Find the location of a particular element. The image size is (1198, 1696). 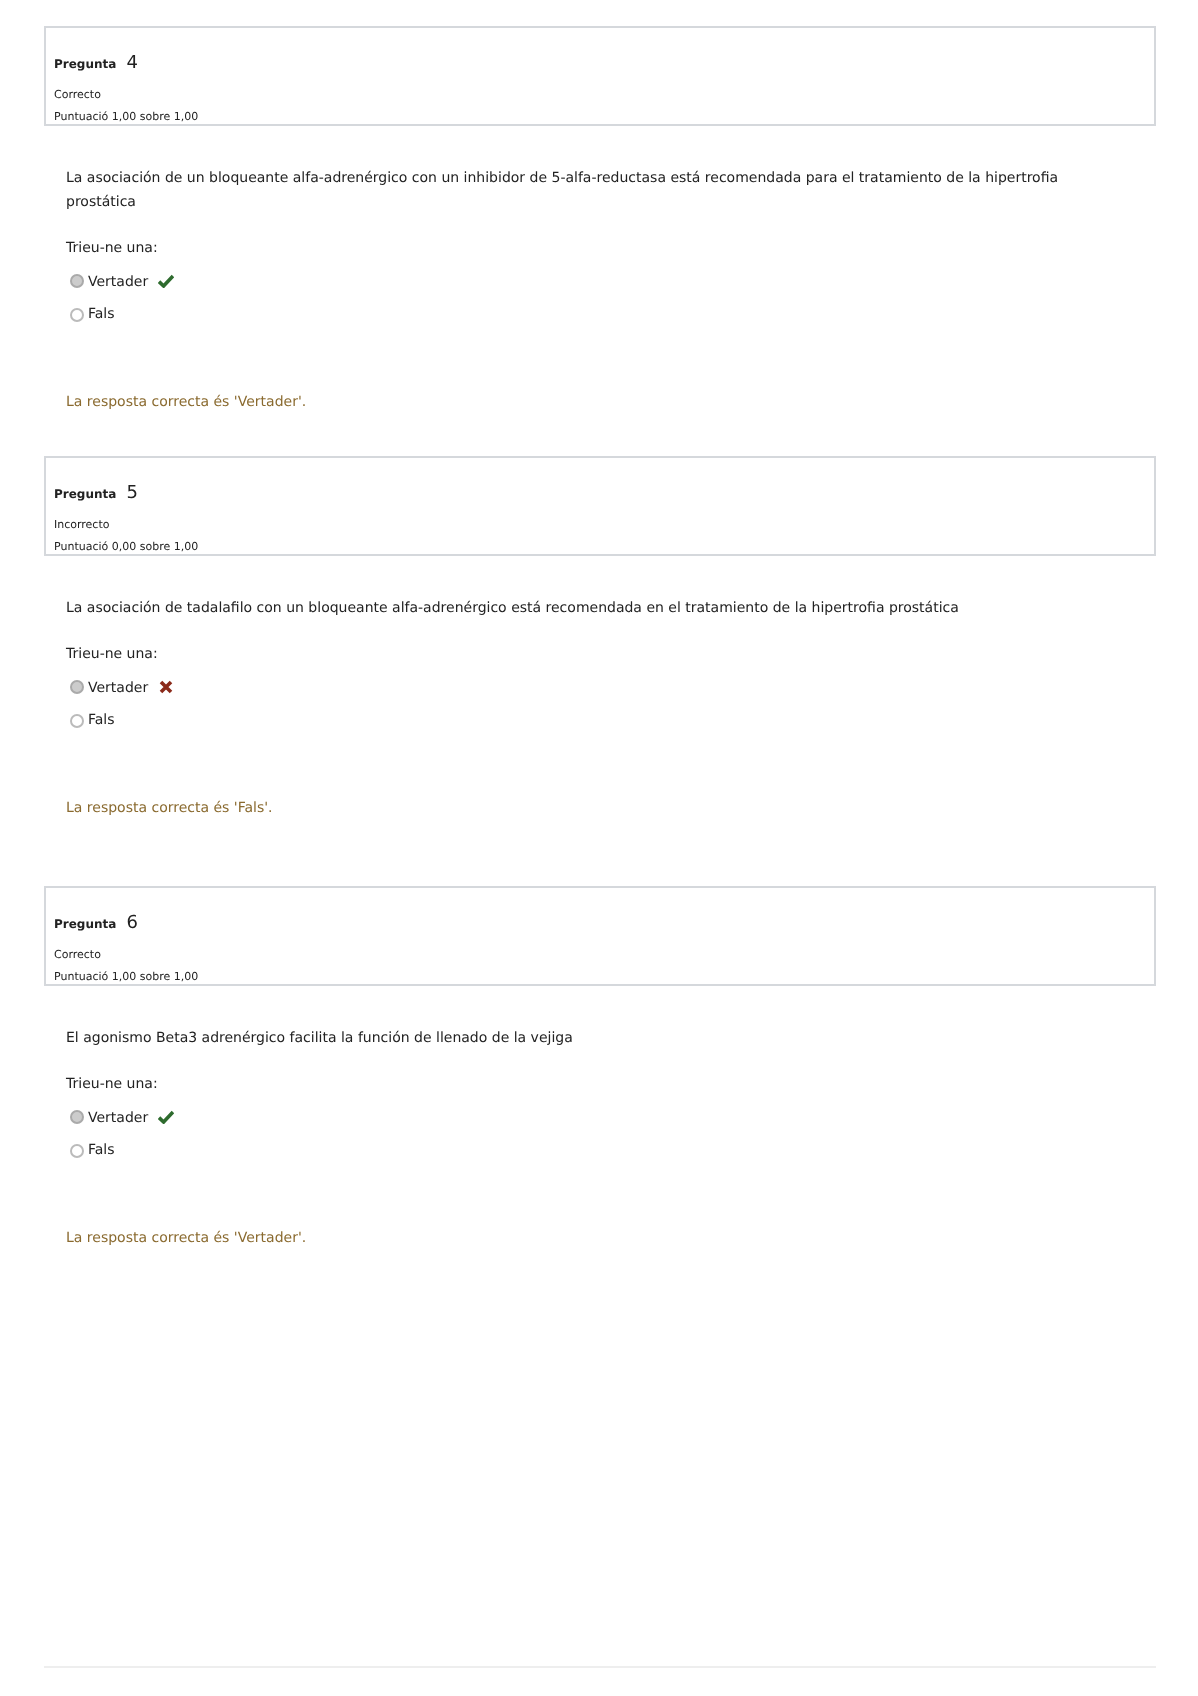

question-number: 6 is located at coordinates (132, 924).